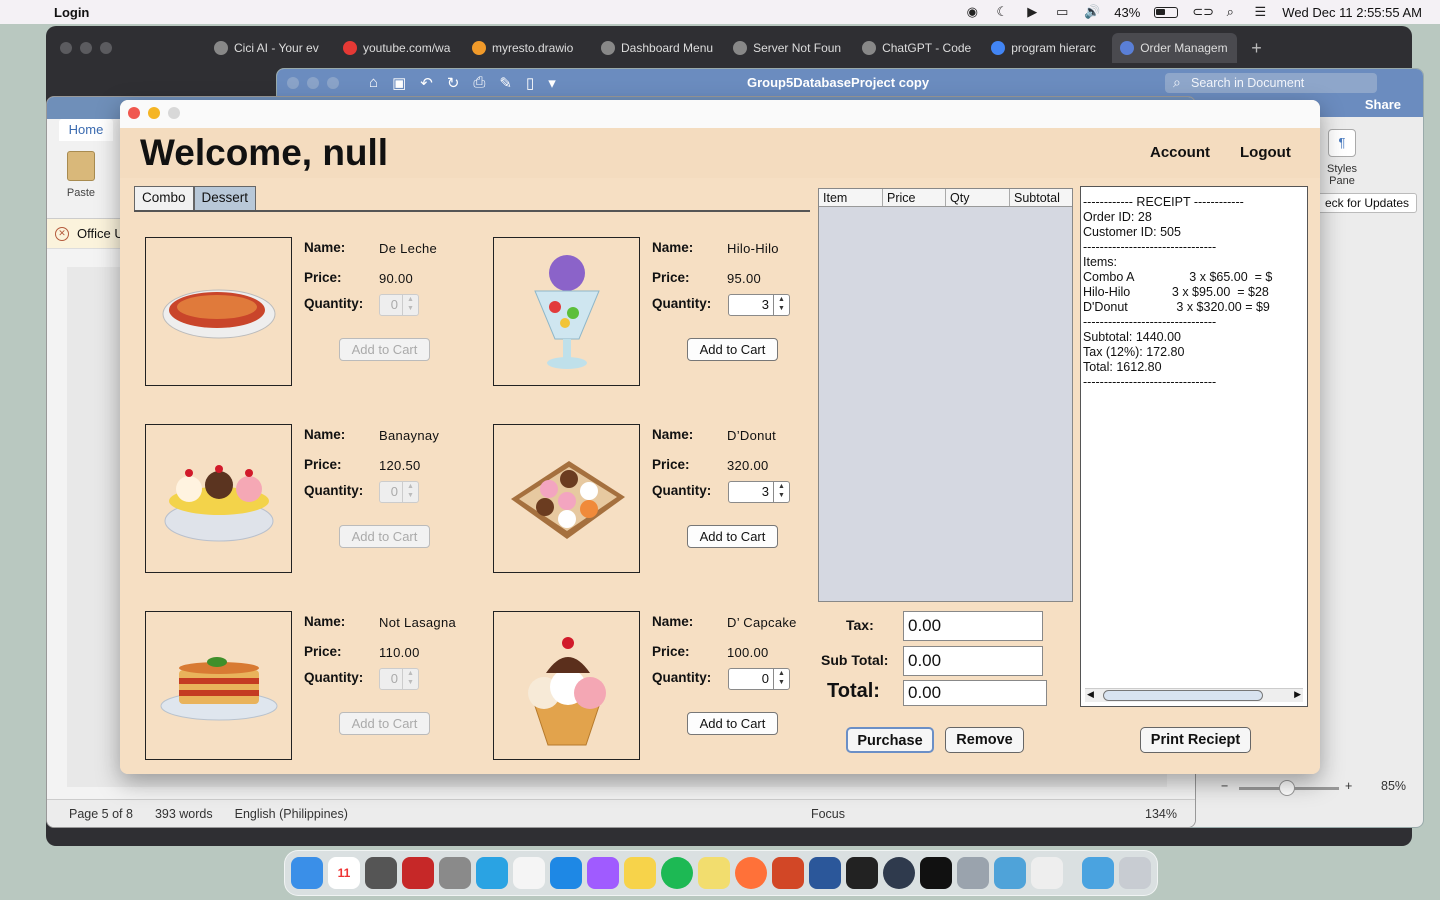  I want to click on zoom-in-button: +, so click(1348, 786).